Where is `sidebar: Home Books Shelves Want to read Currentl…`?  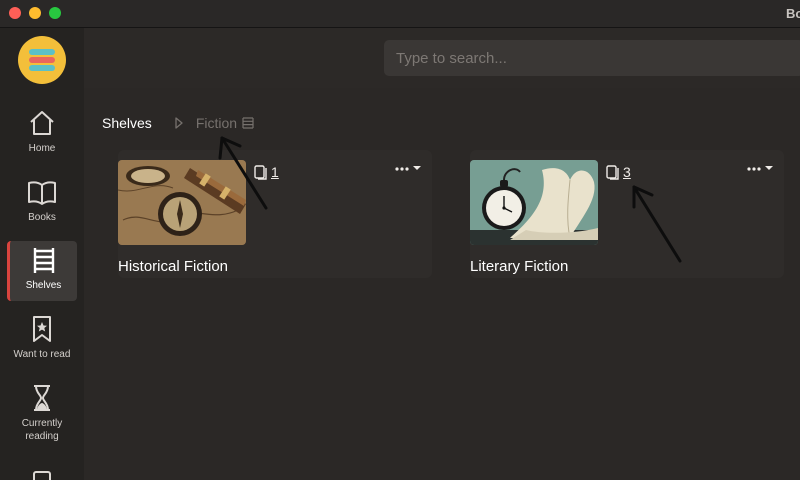 sidebar: Home Books Shelves Want to read Currentl… is located at coordinates (42, 254).